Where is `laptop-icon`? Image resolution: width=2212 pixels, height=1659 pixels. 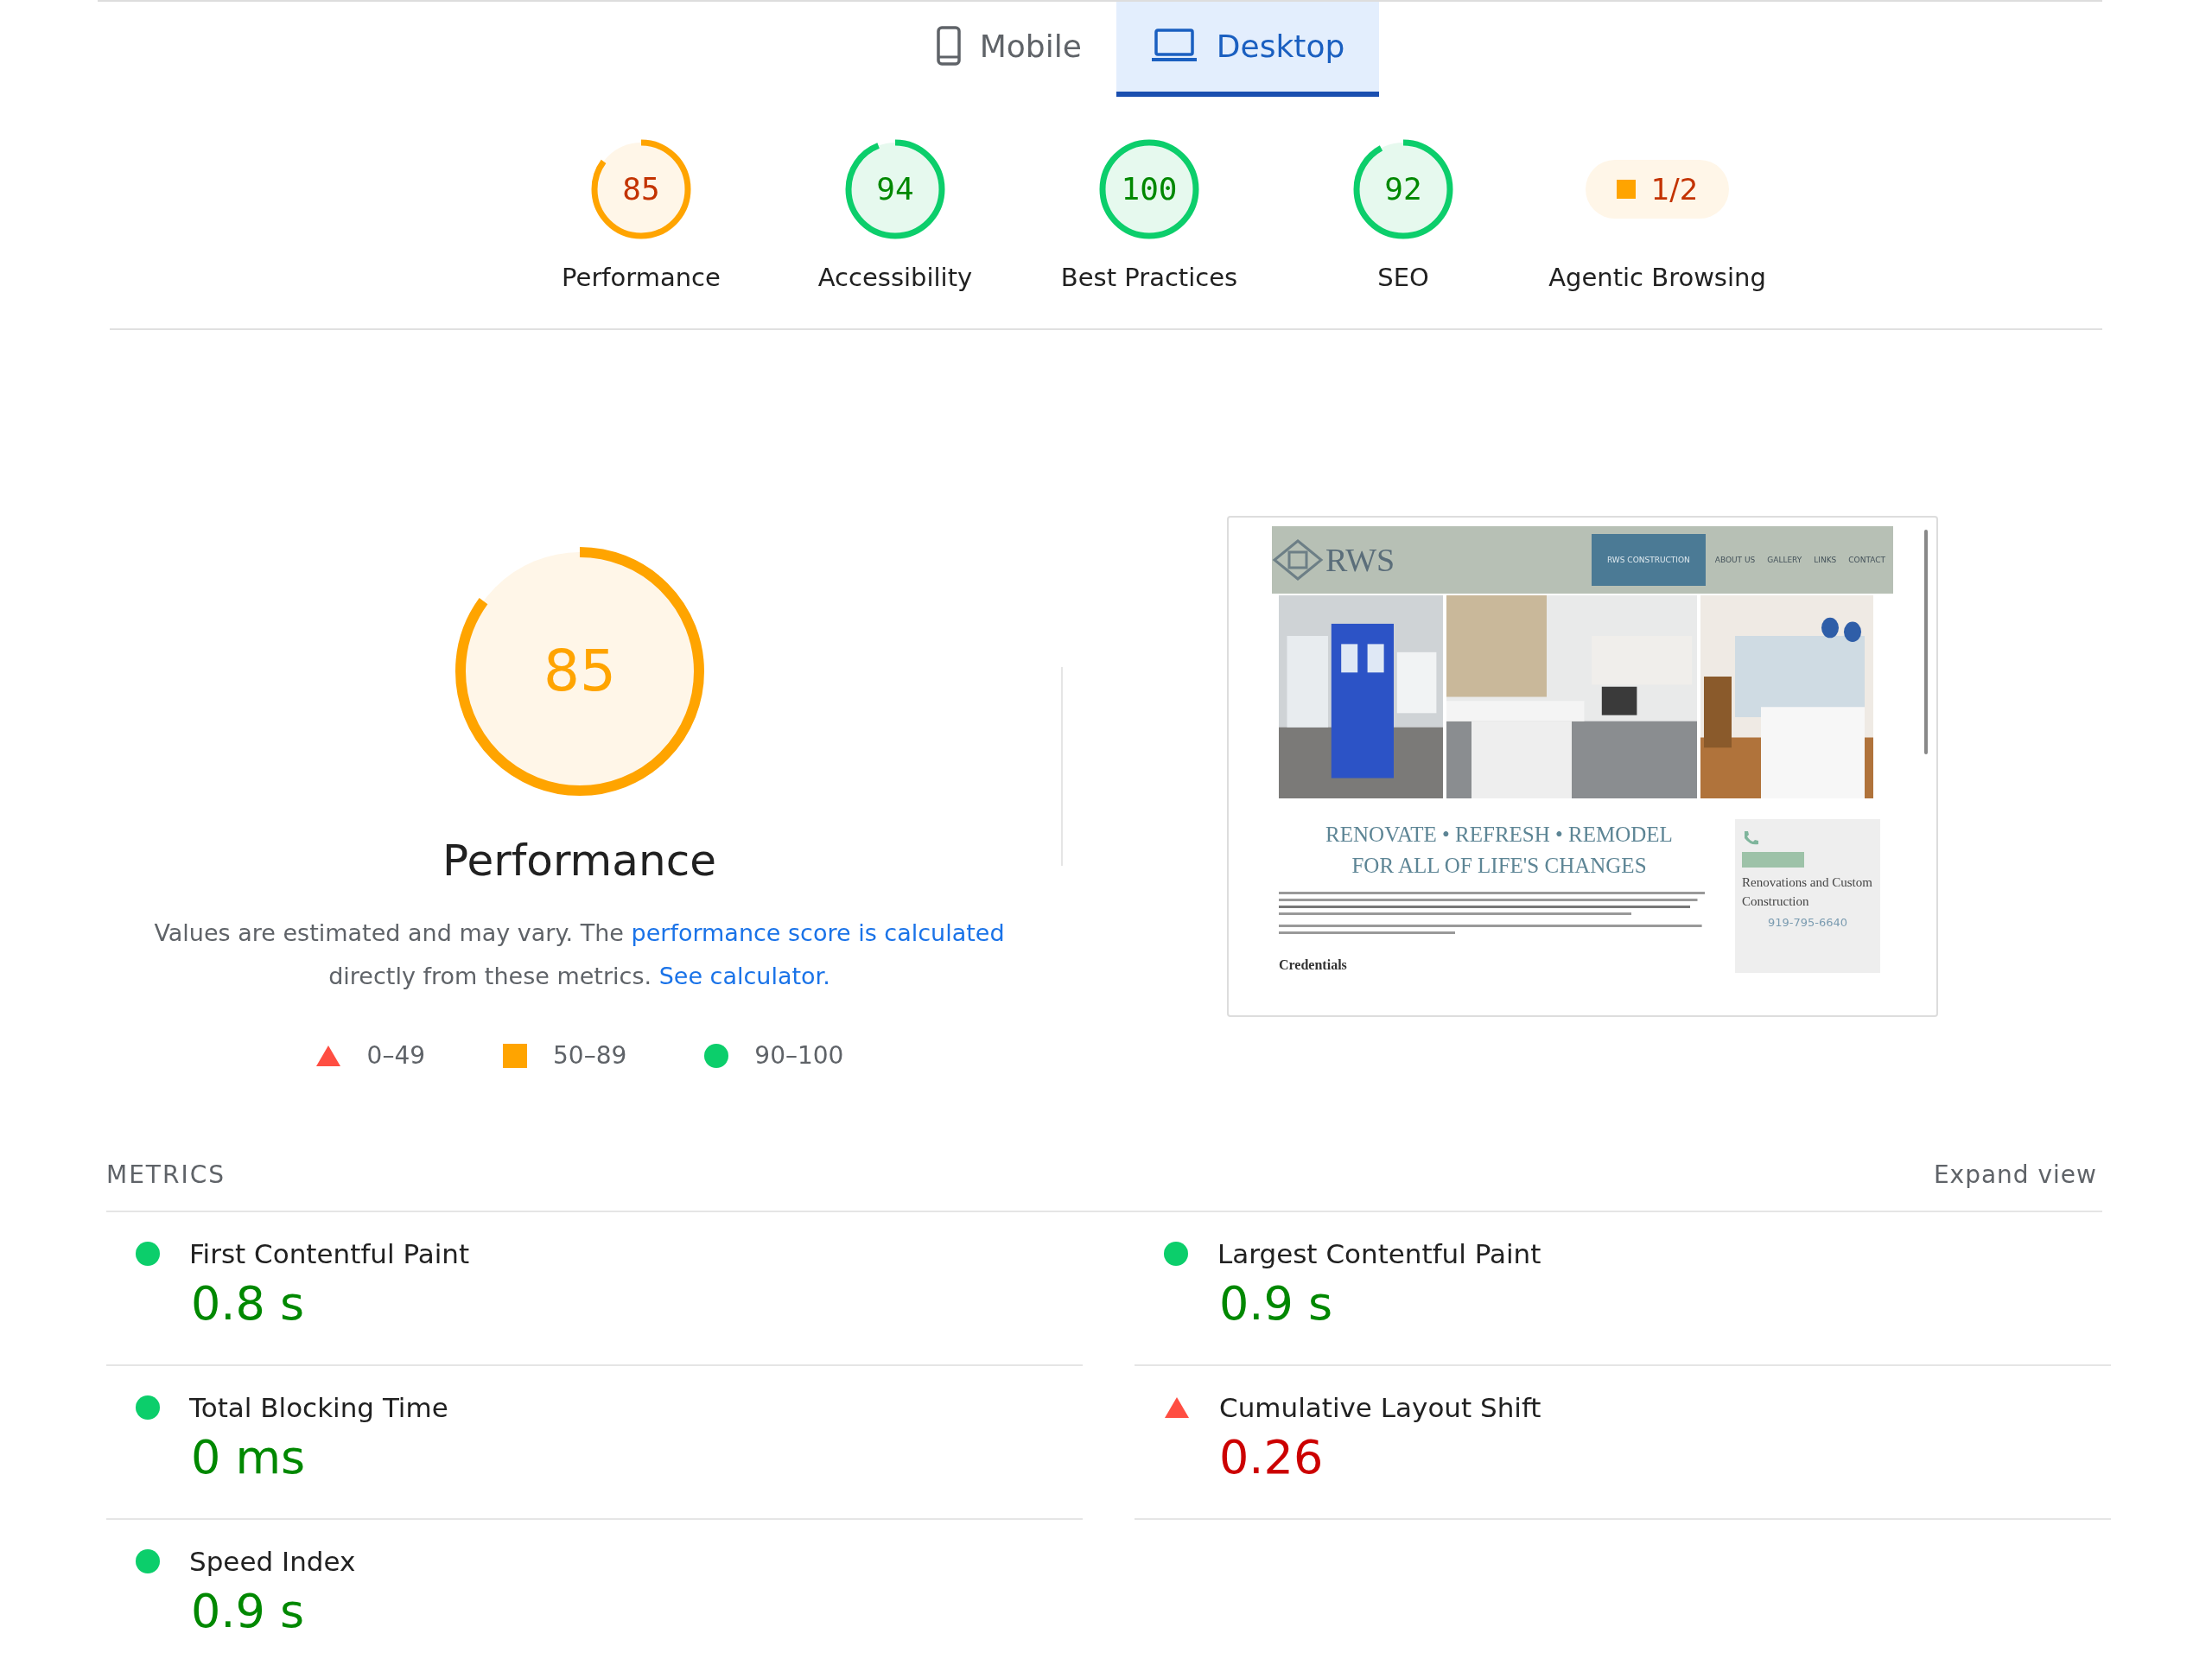
laptop-icon is located at coordinates (1174, 46).